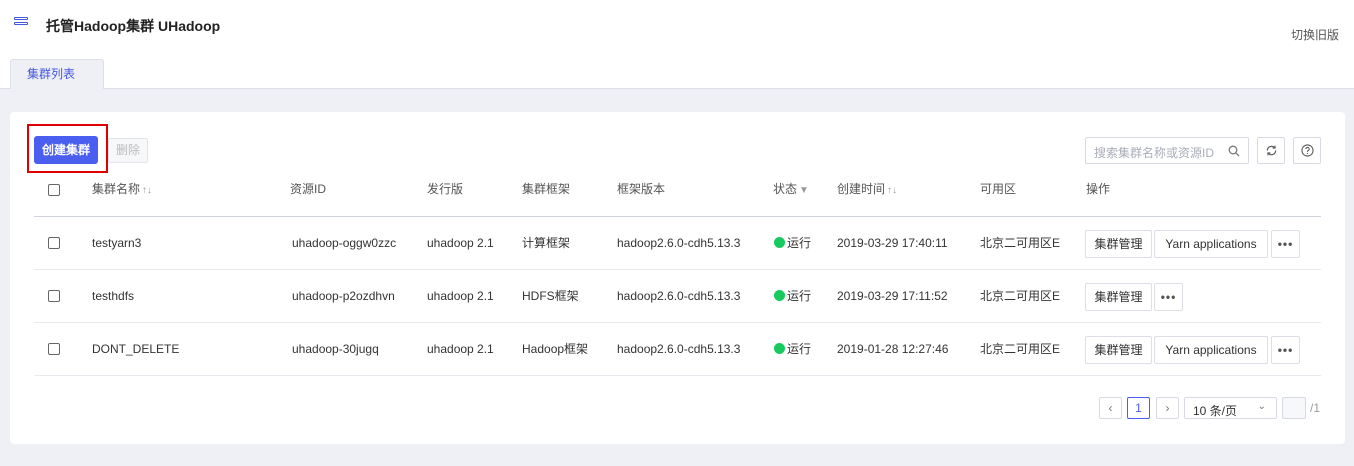 This screenshot has width=1354, height=466. Describe the element at coordinates (113, 296) in the screenshot. I see `cluster-name: testhdfs` at that location.